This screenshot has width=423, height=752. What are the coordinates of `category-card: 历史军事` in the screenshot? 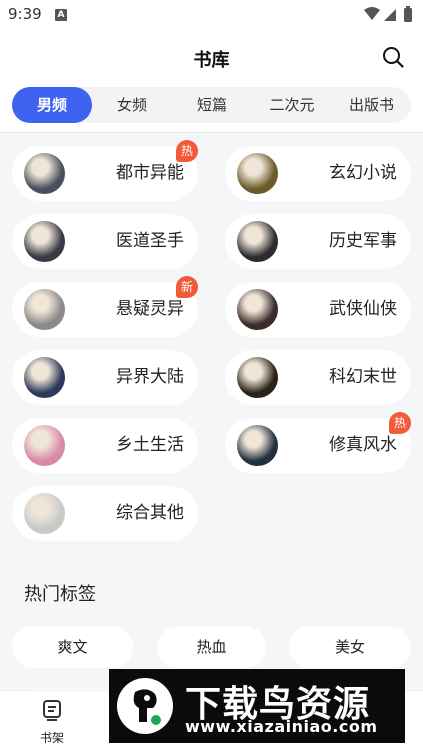 It's located at (318, 241).